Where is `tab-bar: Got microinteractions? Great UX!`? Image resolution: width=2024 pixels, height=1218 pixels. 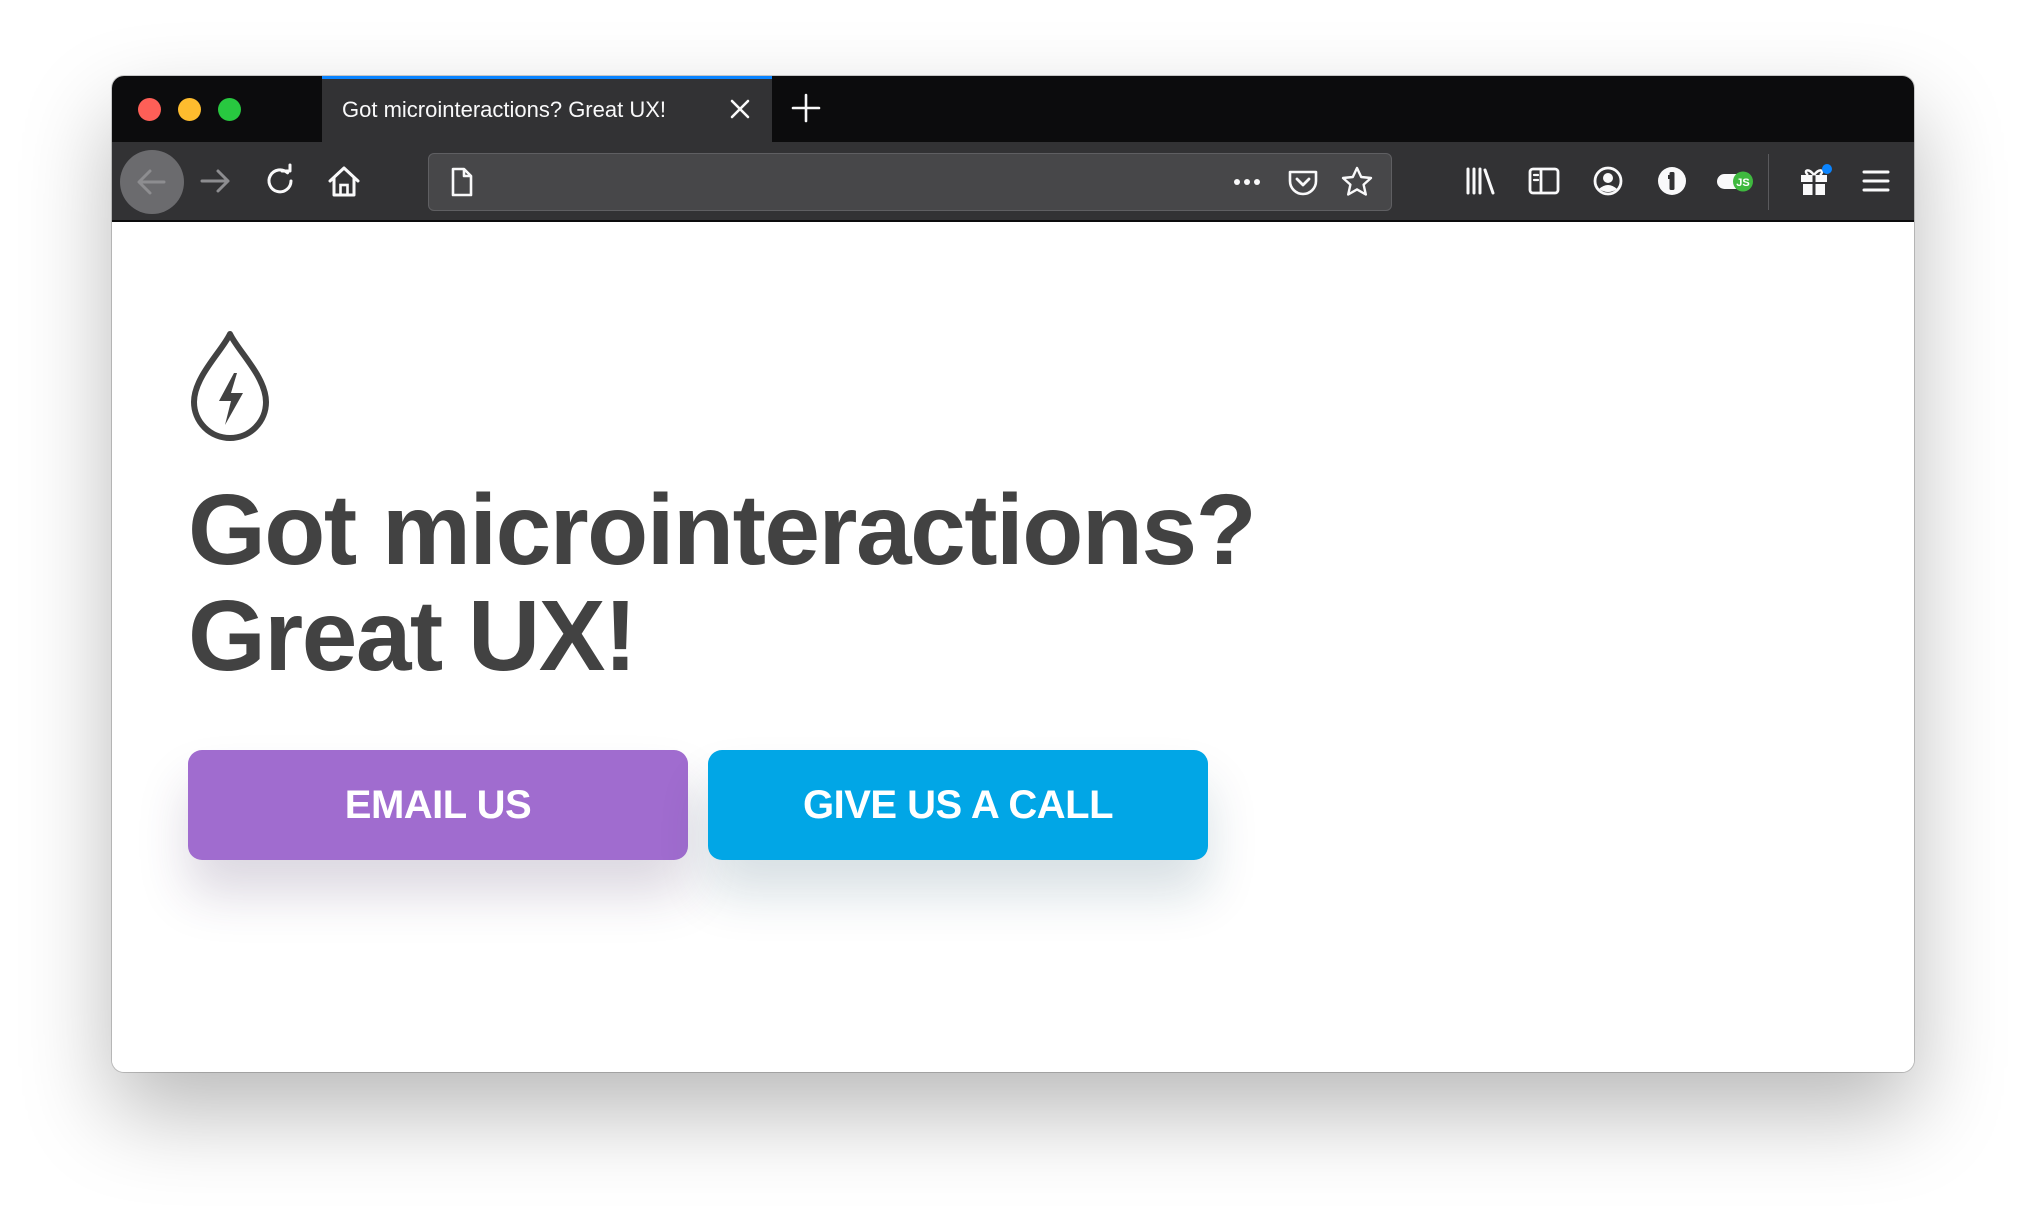
tab-bar: Got microinteractions? Great UX! is located at coordinates (1013, 109).